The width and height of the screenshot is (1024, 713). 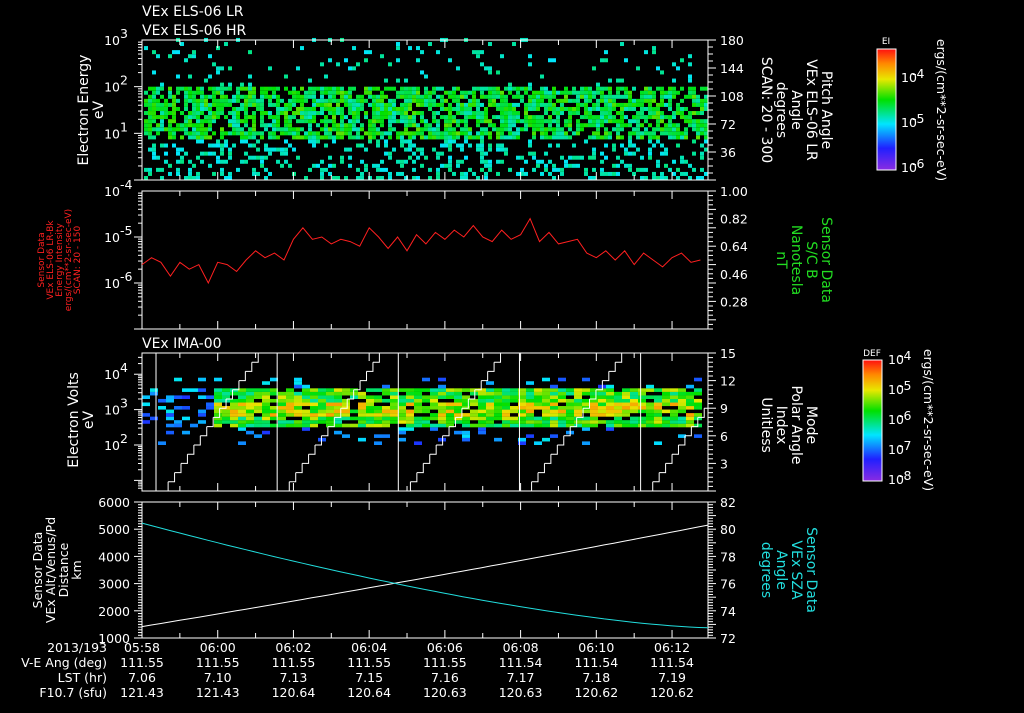 What do you see at coordinates (294, 692) in the screenshot?
I see `footer-value: 120.64` at bounding box center [294, 692].